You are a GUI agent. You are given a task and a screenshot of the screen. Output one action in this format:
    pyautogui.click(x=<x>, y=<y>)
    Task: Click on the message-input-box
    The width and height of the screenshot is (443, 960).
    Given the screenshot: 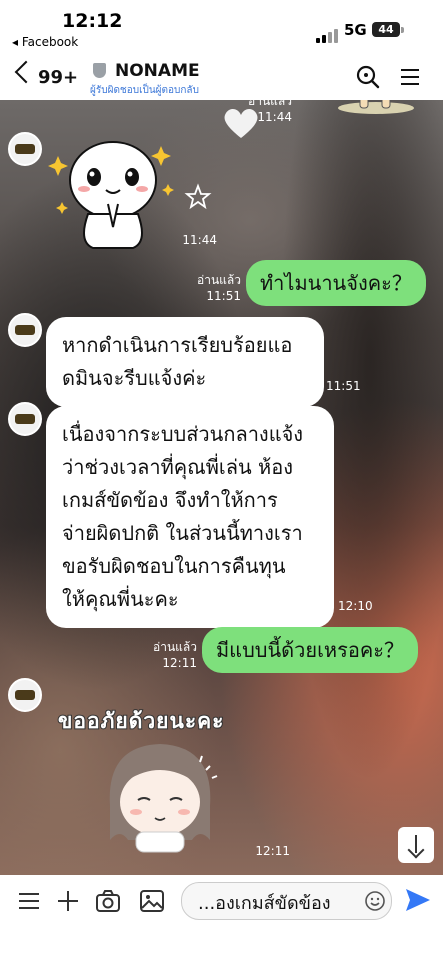 What is the action you would take?
    pyautogui.click(x=286, y=901)
    